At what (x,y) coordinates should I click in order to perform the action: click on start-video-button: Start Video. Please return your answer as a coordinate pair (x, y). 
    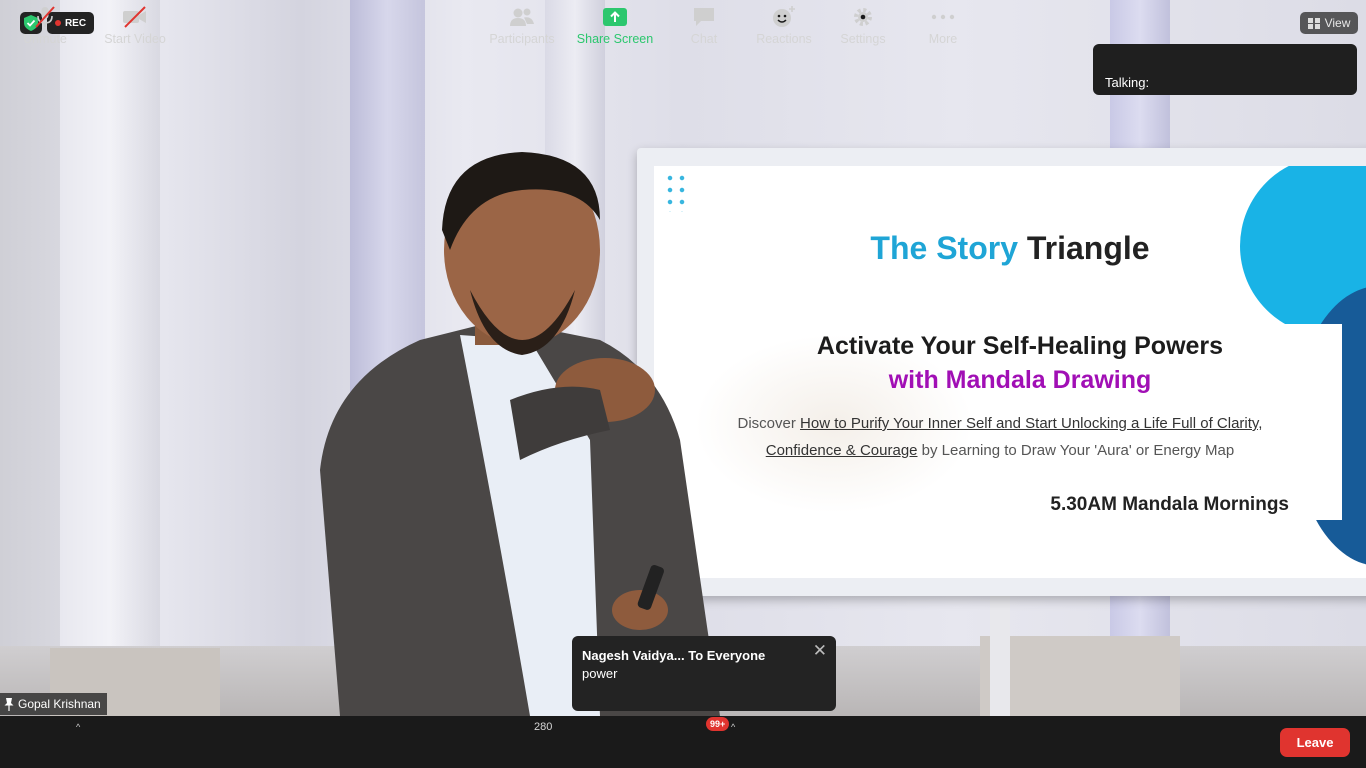
    Looking at the image, I should click on (135, 26).